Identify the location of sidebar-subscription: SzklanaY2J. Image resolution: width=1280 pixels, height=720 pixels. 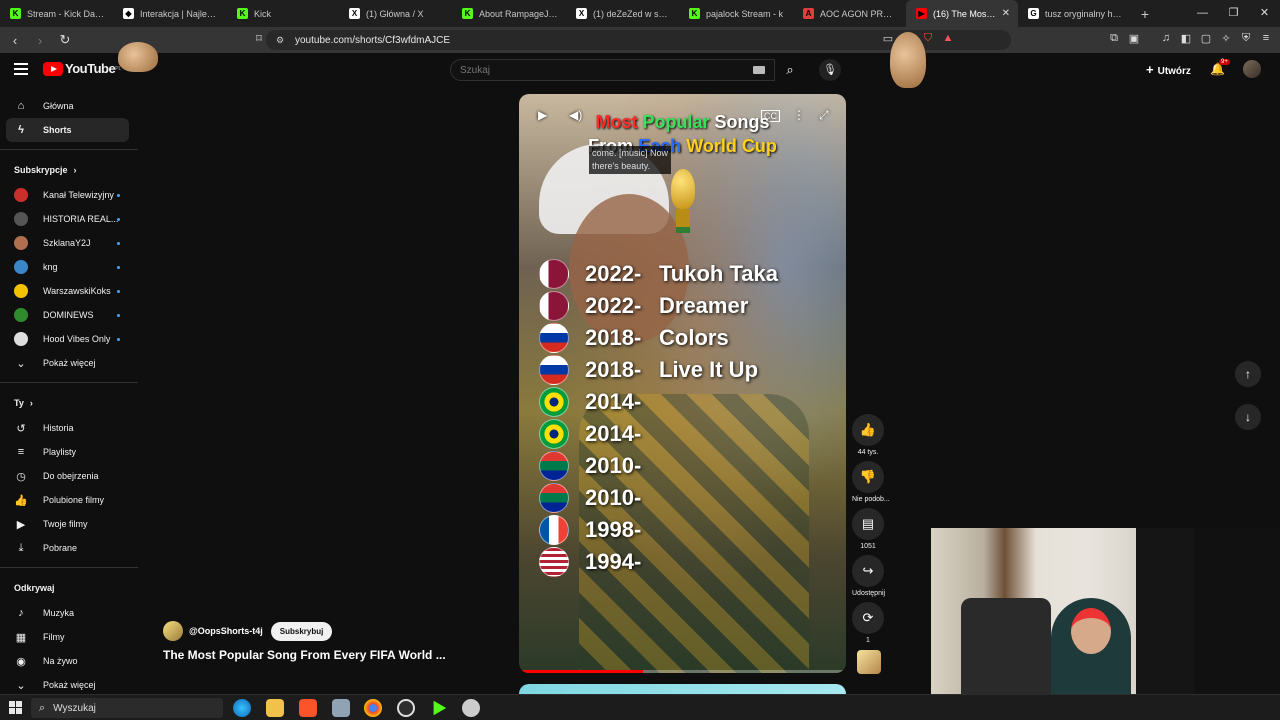
(69, 243).